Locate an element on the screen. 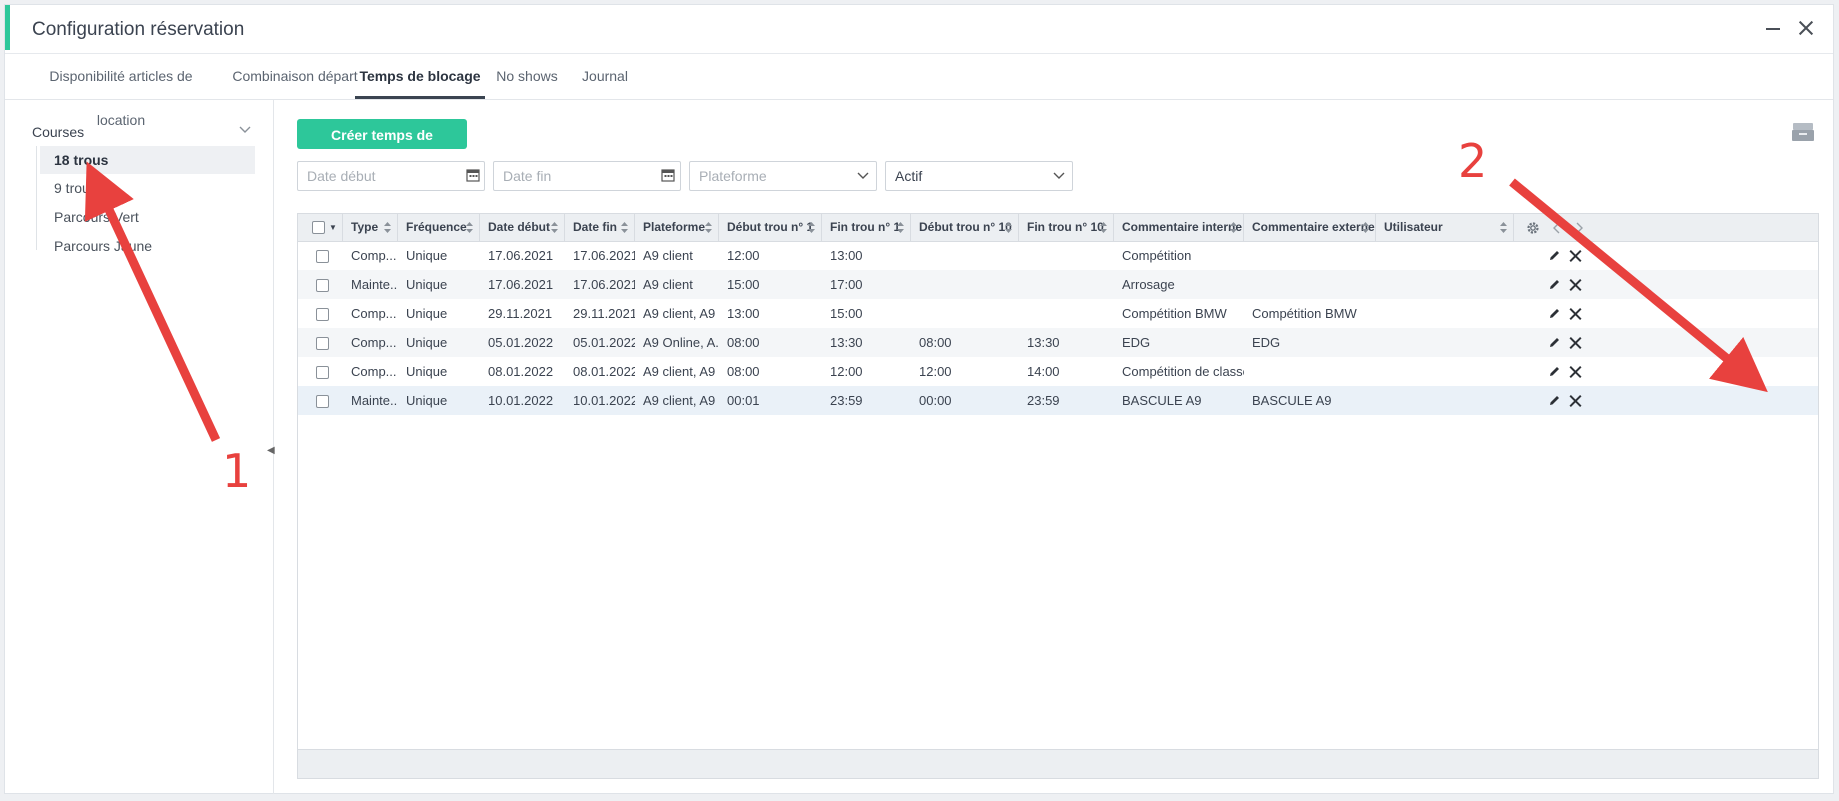  table-cell: 17.06.2021 is located at coordinates (604, 284).